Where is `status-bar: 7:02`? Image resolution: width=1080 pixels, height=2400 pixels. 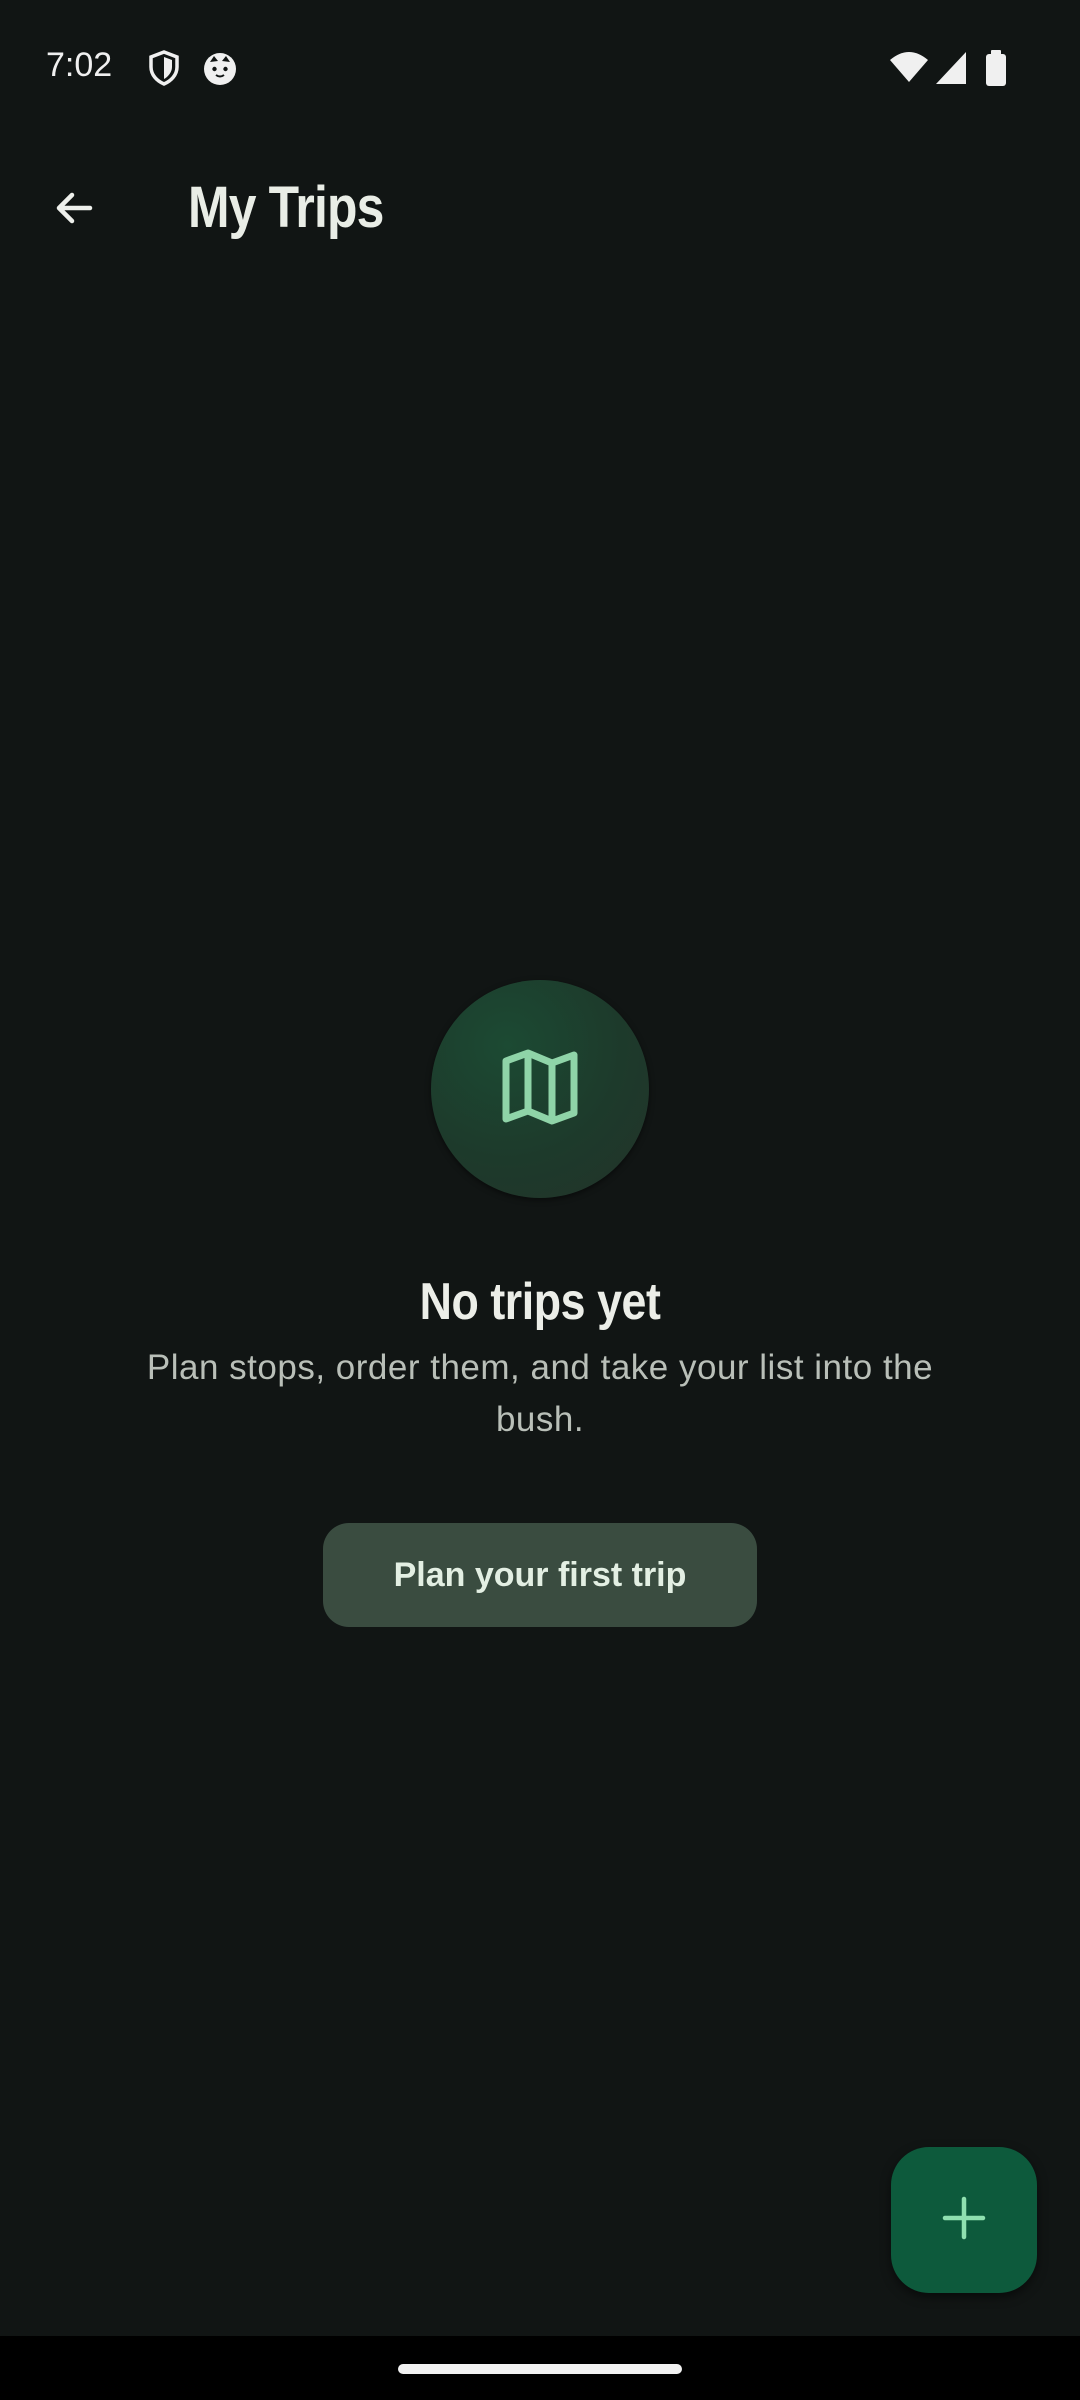
status-bar: 7:02 is located at coordinates (540, 66).